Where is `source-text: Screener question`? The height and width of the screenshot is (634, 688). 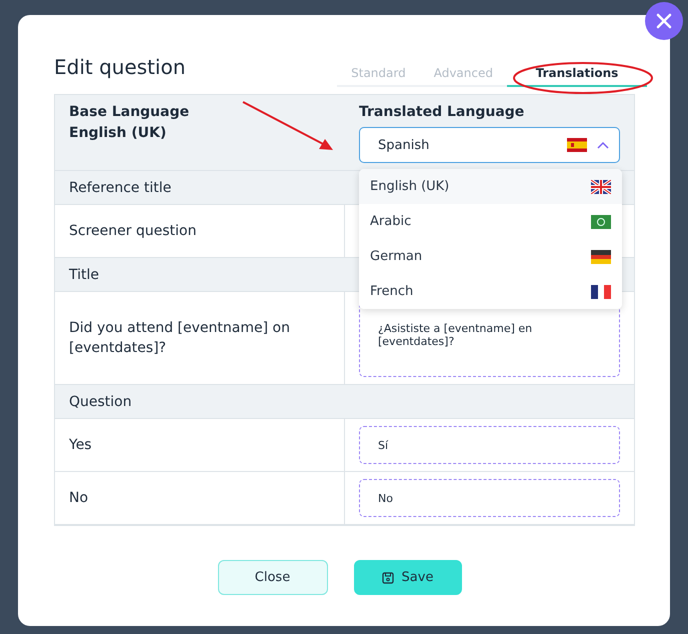
source-text: Screener question is located at coordinates (132, 231).